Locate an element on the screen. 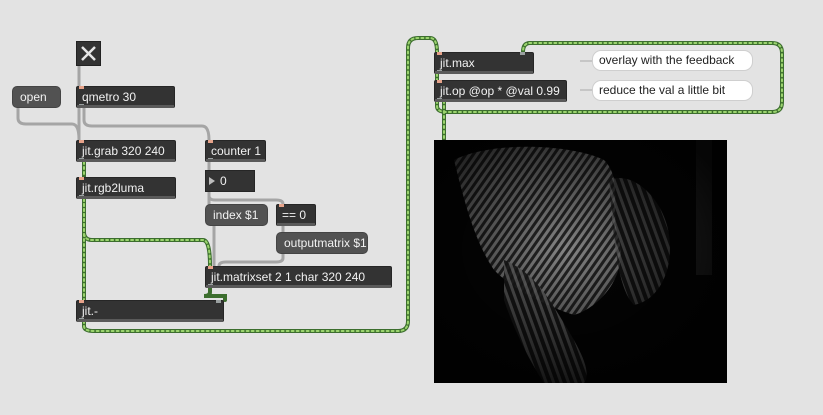 The width and height of the screenshot is (823, 415). jit-max-object: jit.max is located at coordinates (484, 63).